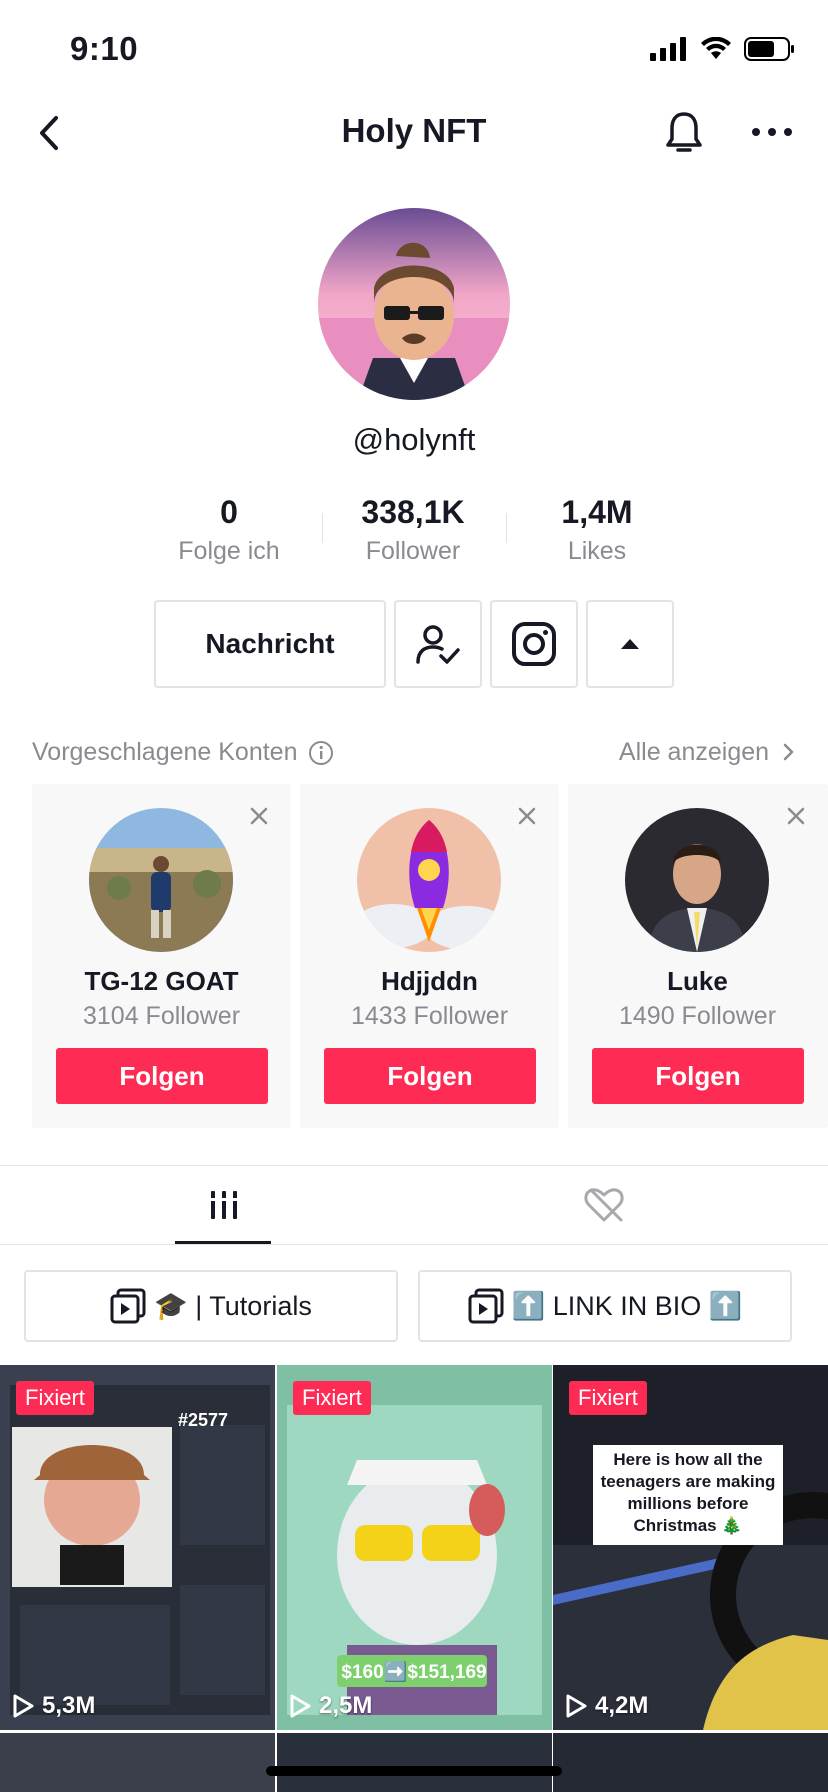  What do you see at coordinates (429, 981) in the screenshot?
I see `suggested-name: Hdjjddn` at bounding box center [429, 981].